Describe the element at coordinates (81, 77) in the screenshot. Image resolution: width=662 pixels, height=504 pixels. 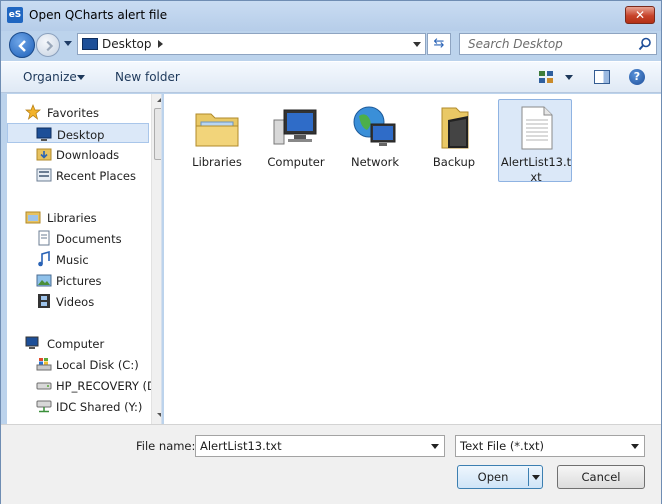
I see `organize-dropdown-icon` at that location.